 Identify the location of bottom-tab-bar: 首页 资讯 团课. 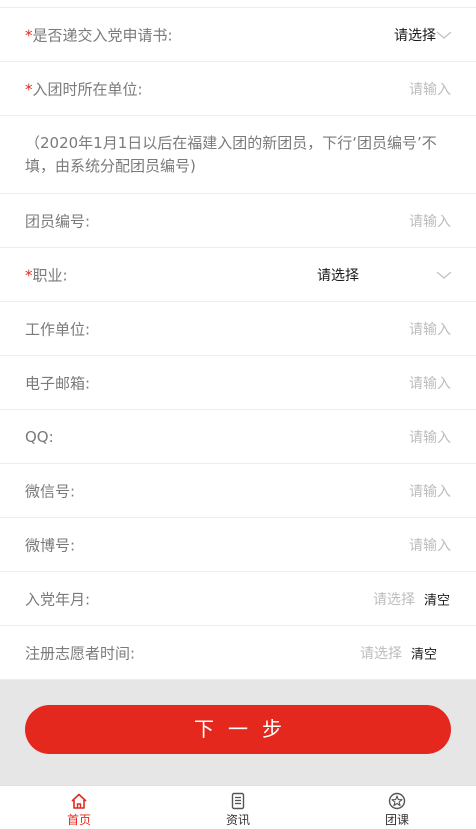
(238, 807).